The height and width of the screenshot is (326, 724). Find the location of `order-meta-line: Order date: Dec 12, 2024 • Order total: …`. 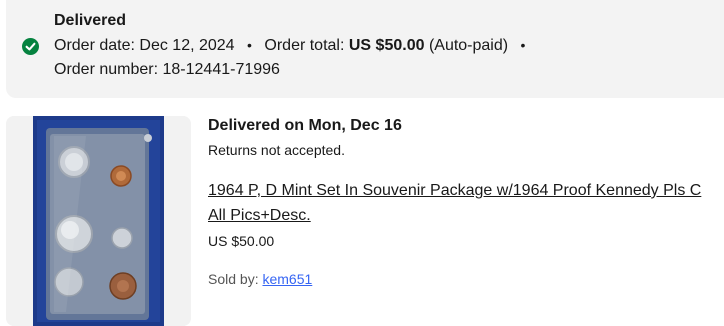

order-meta-line: Order date: Dec 12, 2024 • Order total: … is located at coordinates (293, 46).